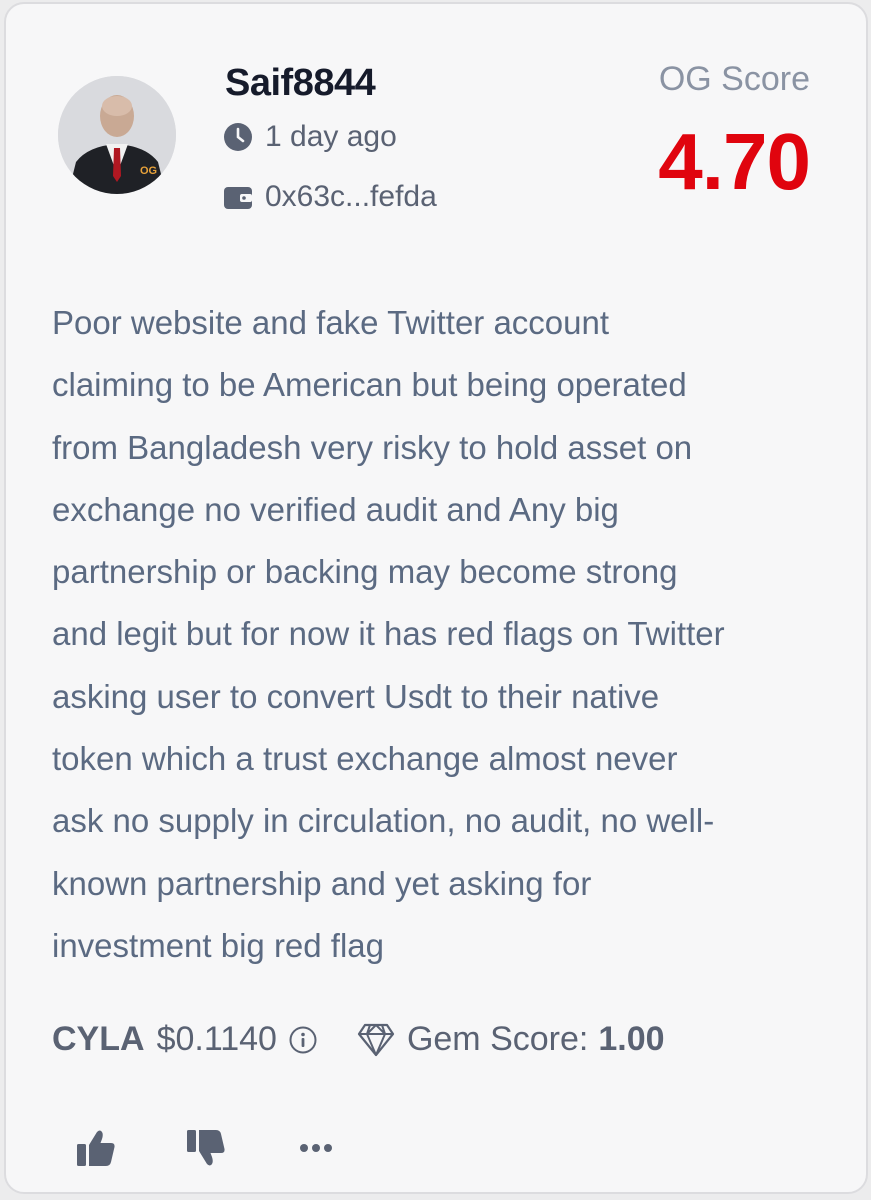  I want to click on more-icon, so click(316, 1148).